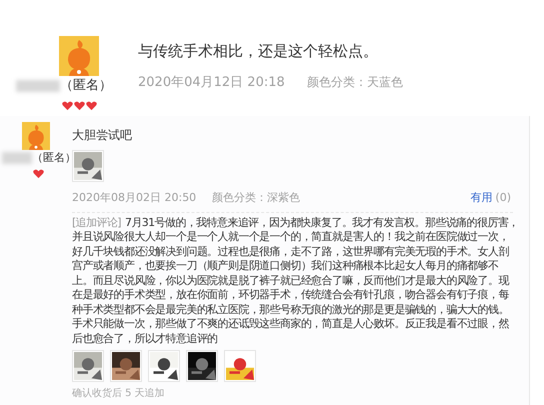 The width and height of the screenshot is (544, 405). Describe the element at coordinates (258, 51) in the screenshot. I see `review-text: 与传统手术相比，还是这个轻松点。` at that location.